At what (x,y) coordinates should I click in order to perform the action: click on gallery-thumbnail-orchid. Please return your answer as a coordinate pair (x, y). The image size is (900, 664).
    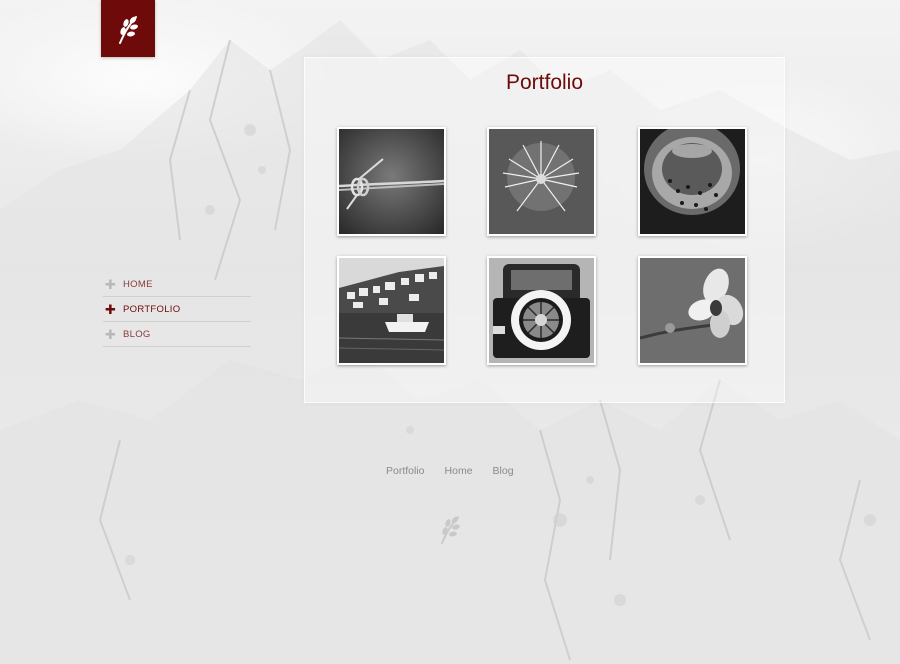
    Looking at the image, I should click on (692, 310).